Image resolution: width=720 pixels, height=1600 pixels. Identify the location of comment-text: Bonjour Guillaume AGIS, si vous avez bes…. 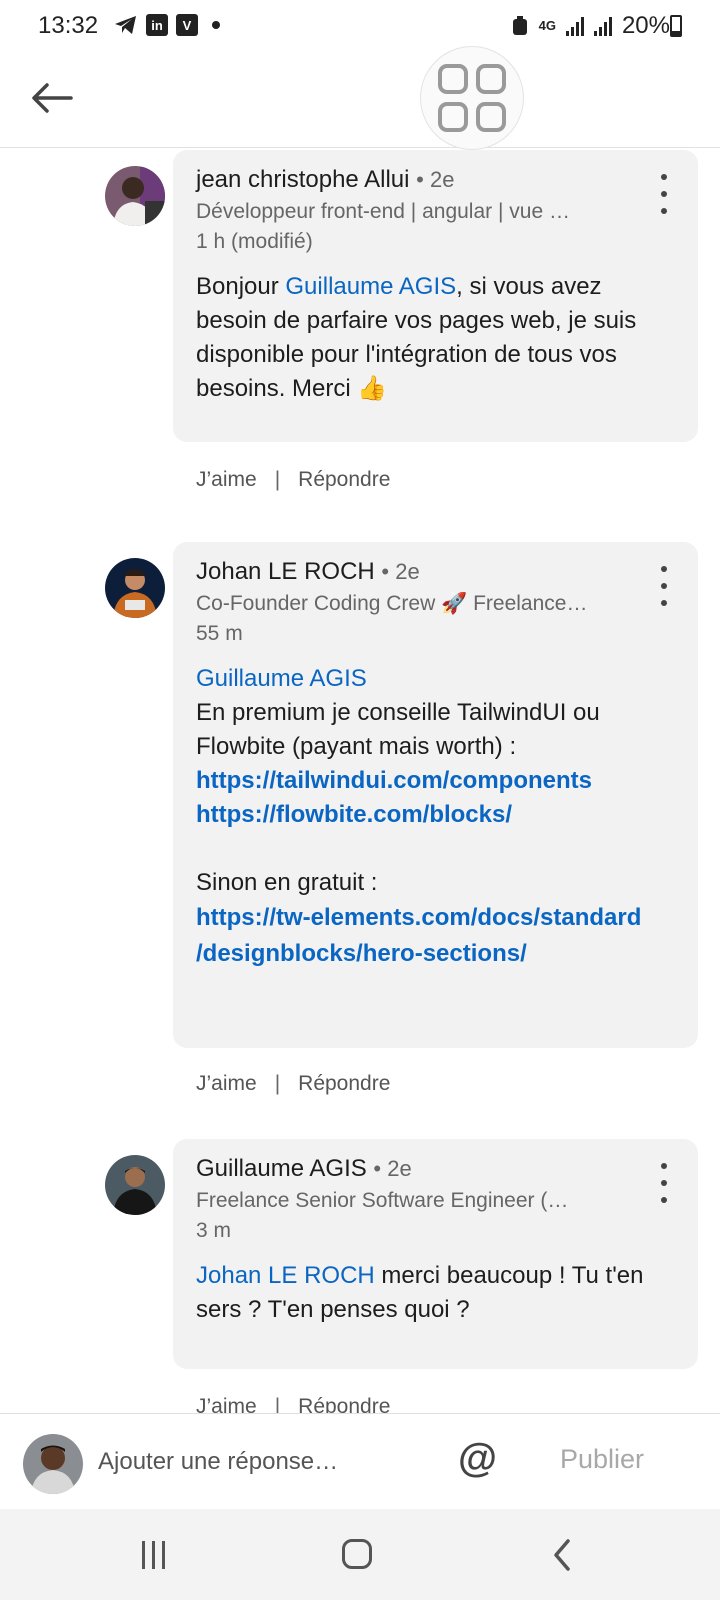
(416, 337).